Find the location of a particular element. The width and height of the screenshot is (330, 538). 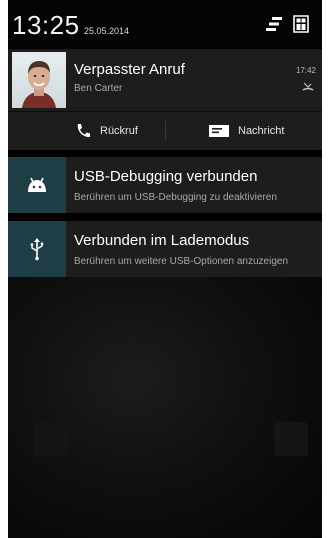

callback-button: Rückruf is located at coordinates (106, 131).